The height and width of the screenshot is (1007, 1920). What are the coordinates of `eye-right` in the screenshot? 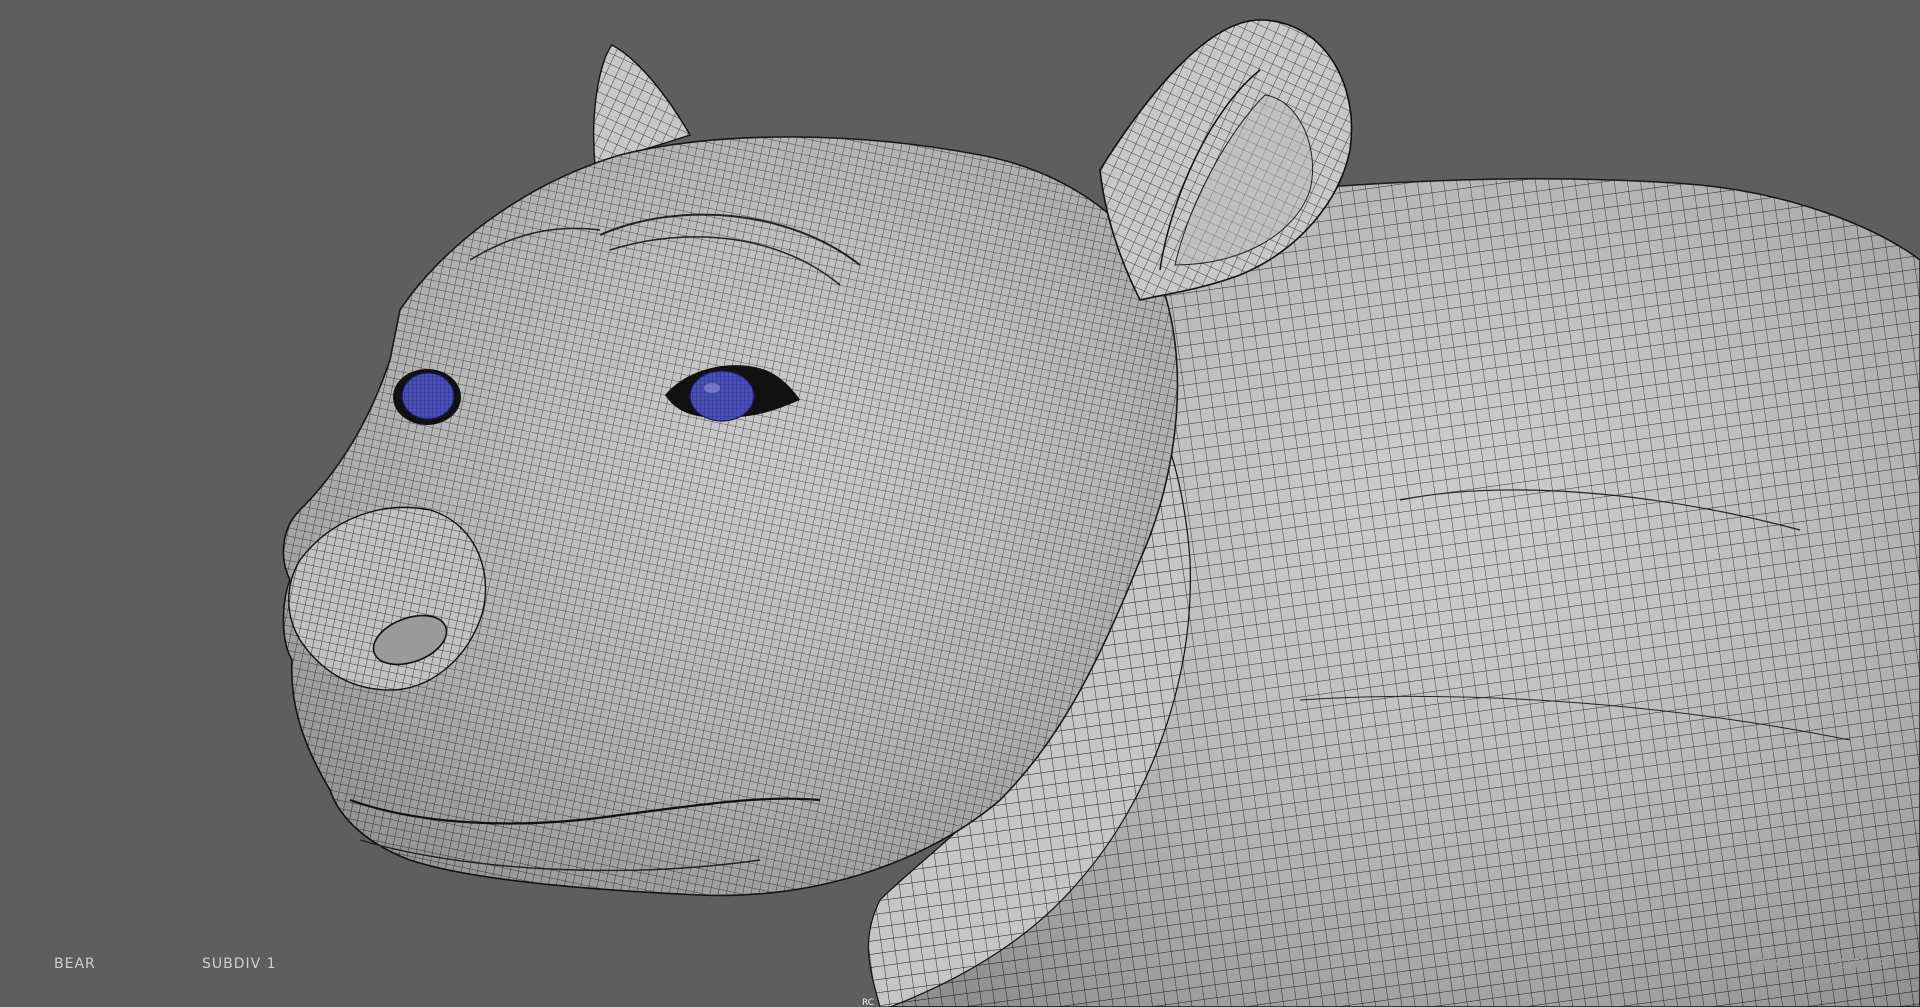 It's located at (722, 396).